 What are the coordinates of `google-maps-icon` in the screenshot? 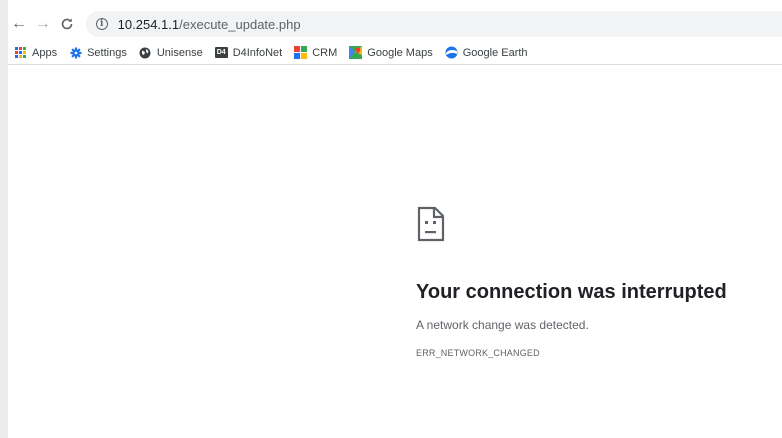 It's located at (356, 52).